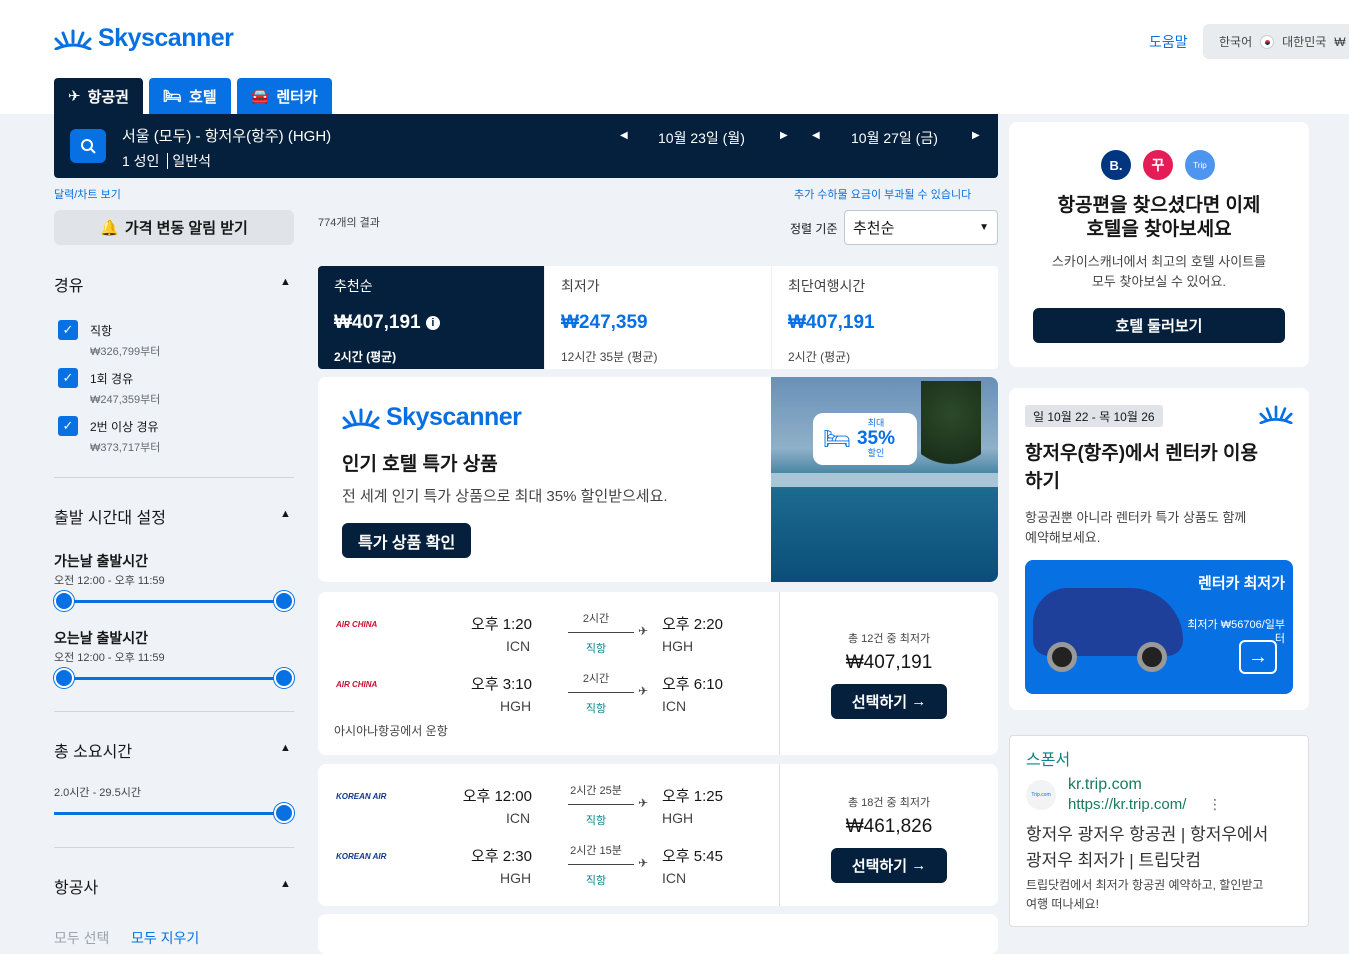  I want to click on price-panel: 총 18건 중 최저가 ₩461,826 선택하기 →, so click(889, 835).